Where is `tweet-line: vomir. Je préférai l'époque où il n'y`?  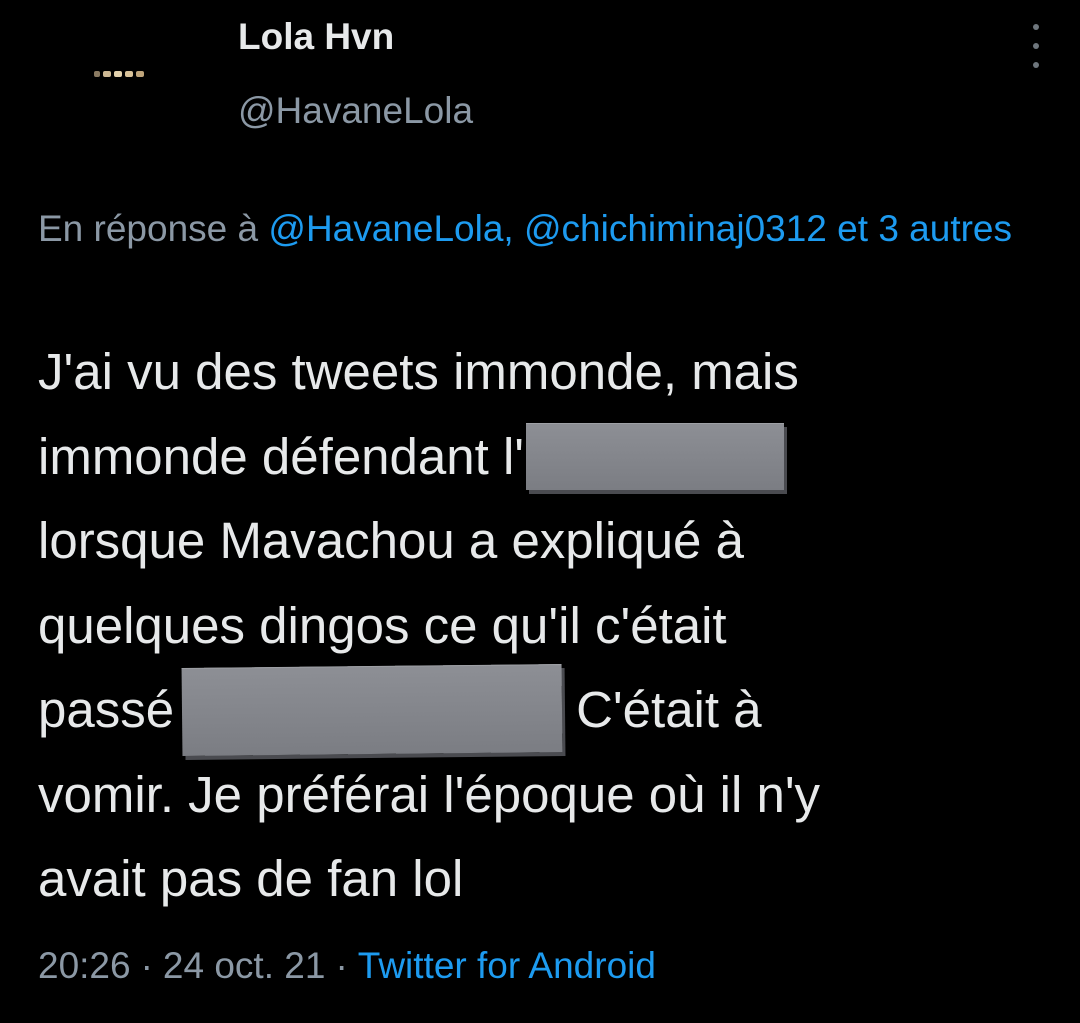 tweet-line: vomir. Je préférai l'époque où il n'y is located at coordinates (553, 795).